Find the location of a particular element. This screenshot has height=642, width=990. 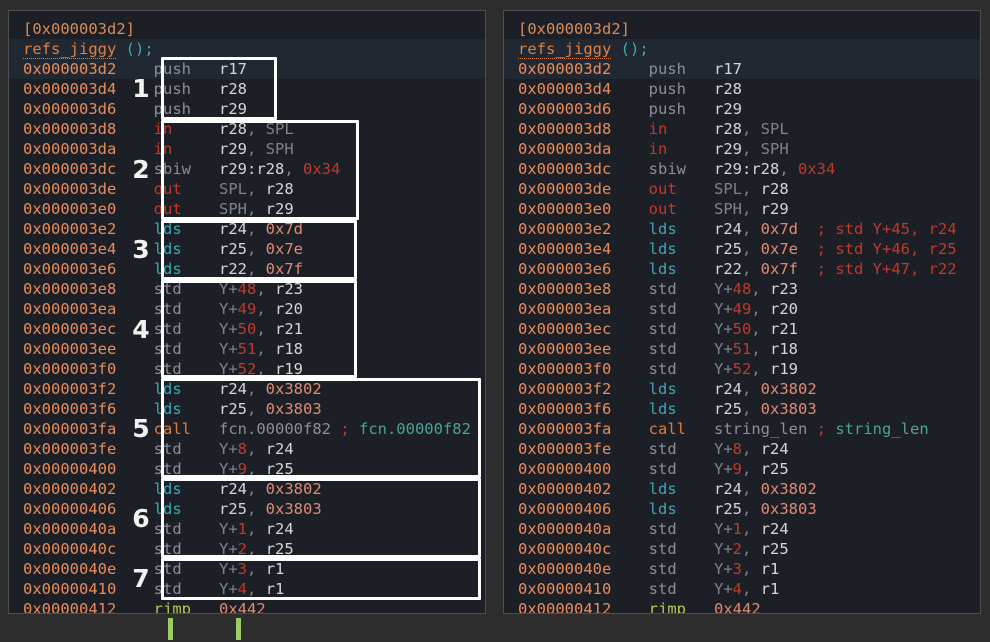

instruction-operand-3: r1 is located at coordinates (770, 569).